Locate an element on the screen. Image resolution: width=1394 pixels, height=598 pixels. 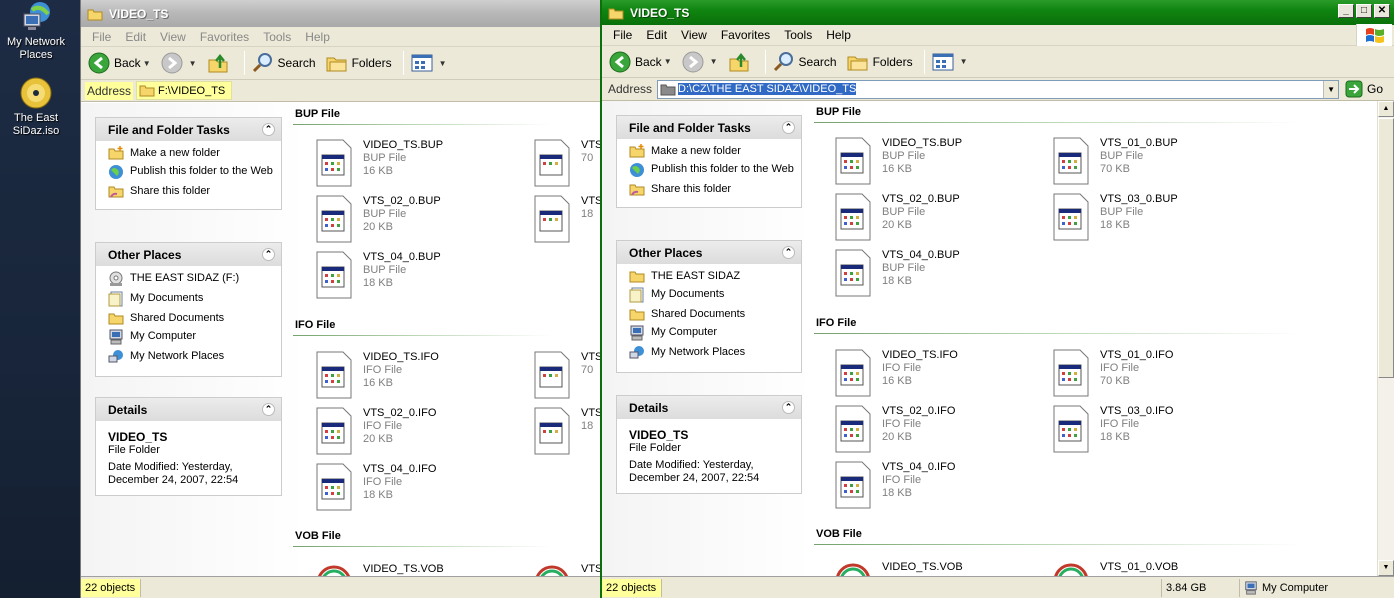
network-places-icon is located at coordinates (115, 356).